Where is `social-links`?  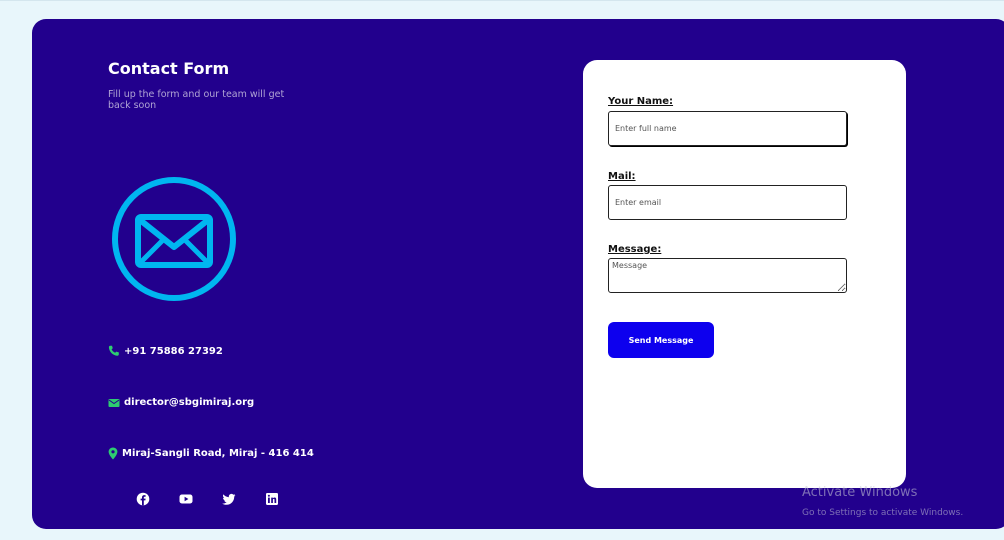
social-links is located at coordinates (207, 499).